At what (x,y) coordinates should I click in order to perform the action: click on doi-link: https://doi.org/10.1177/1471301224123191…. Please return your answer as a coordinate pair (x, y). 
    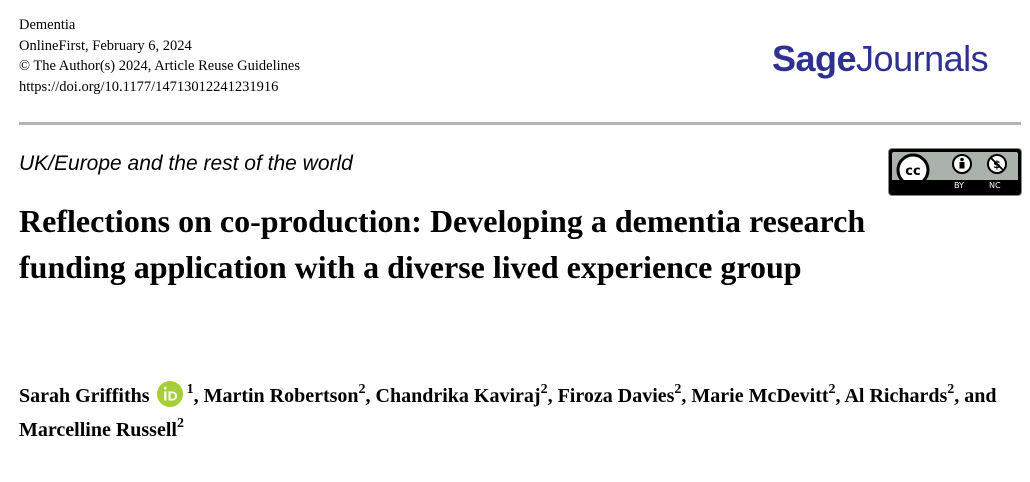
    Looking at the image, I should click on (159, 87).